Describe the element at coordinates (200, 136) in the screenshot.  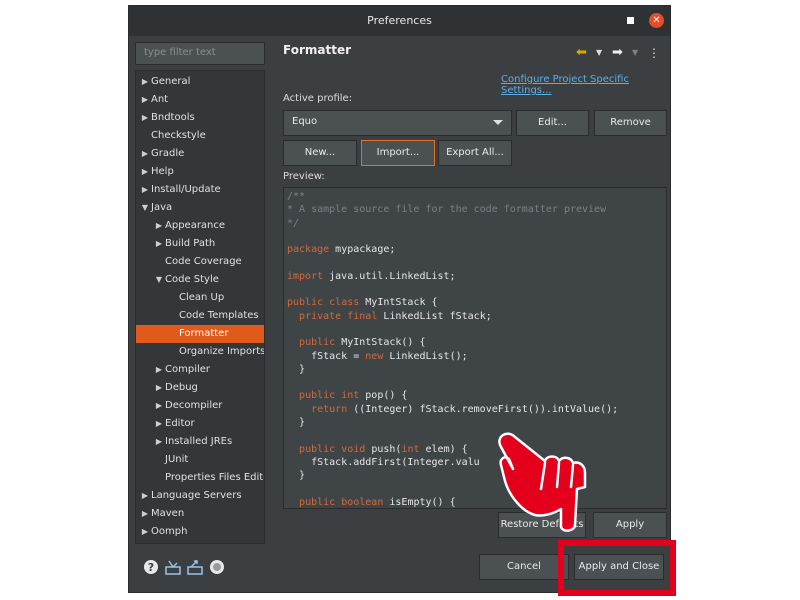
I see `sidebar-item-checkstyle: Checkstyle` at that location.